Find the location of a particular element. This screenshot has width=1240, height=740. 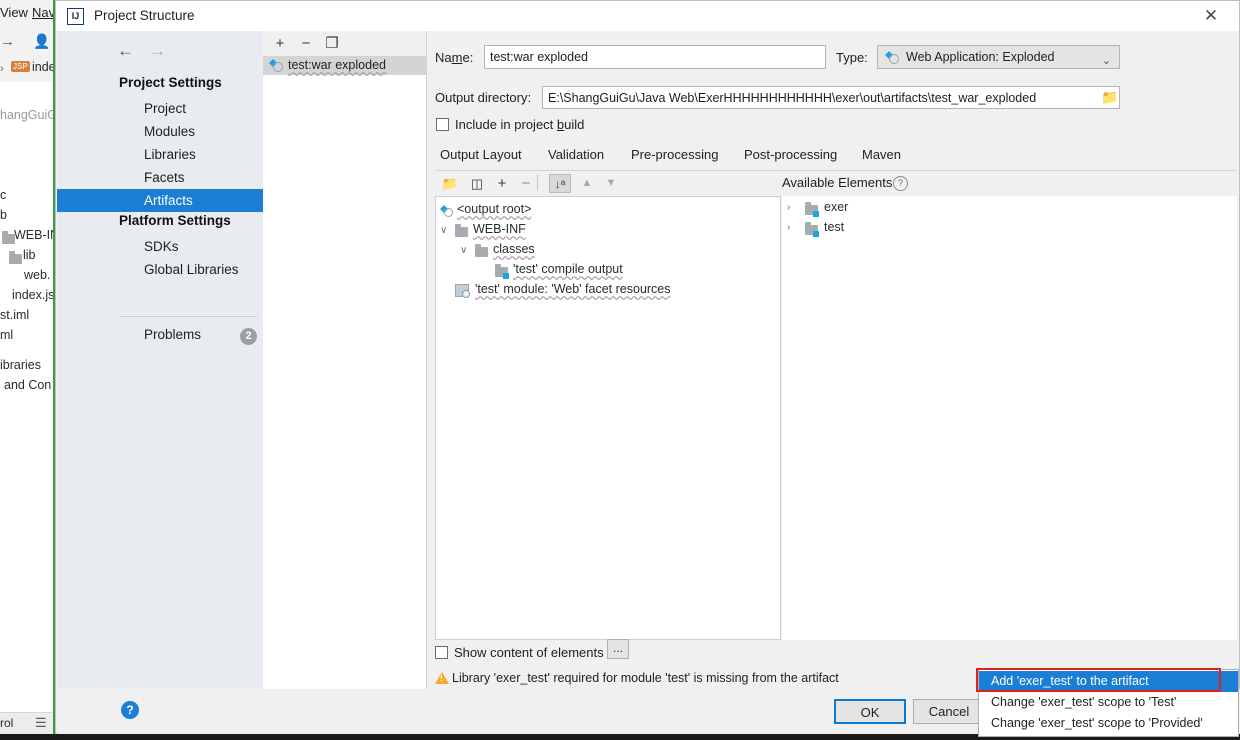

context-menu-item-scope-provided: Change 'exer_test' scope to 'Provided' is located at coordinates (1108, 723).